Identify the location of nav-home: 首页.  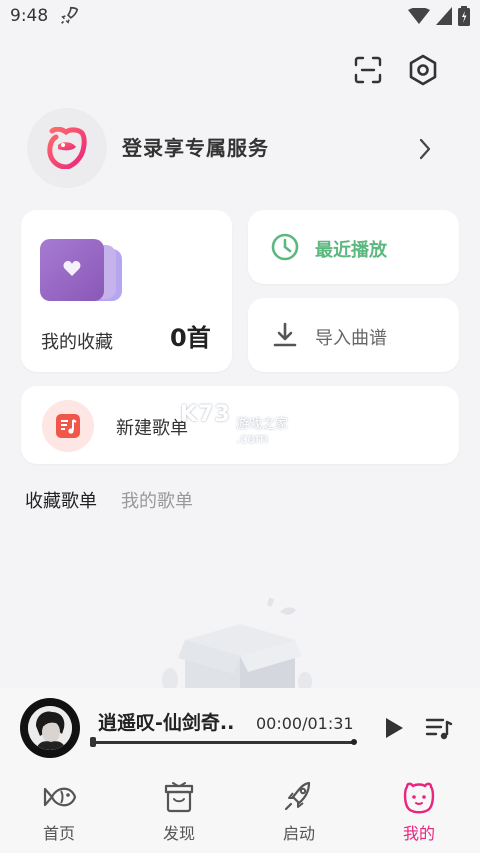
(59, 809).